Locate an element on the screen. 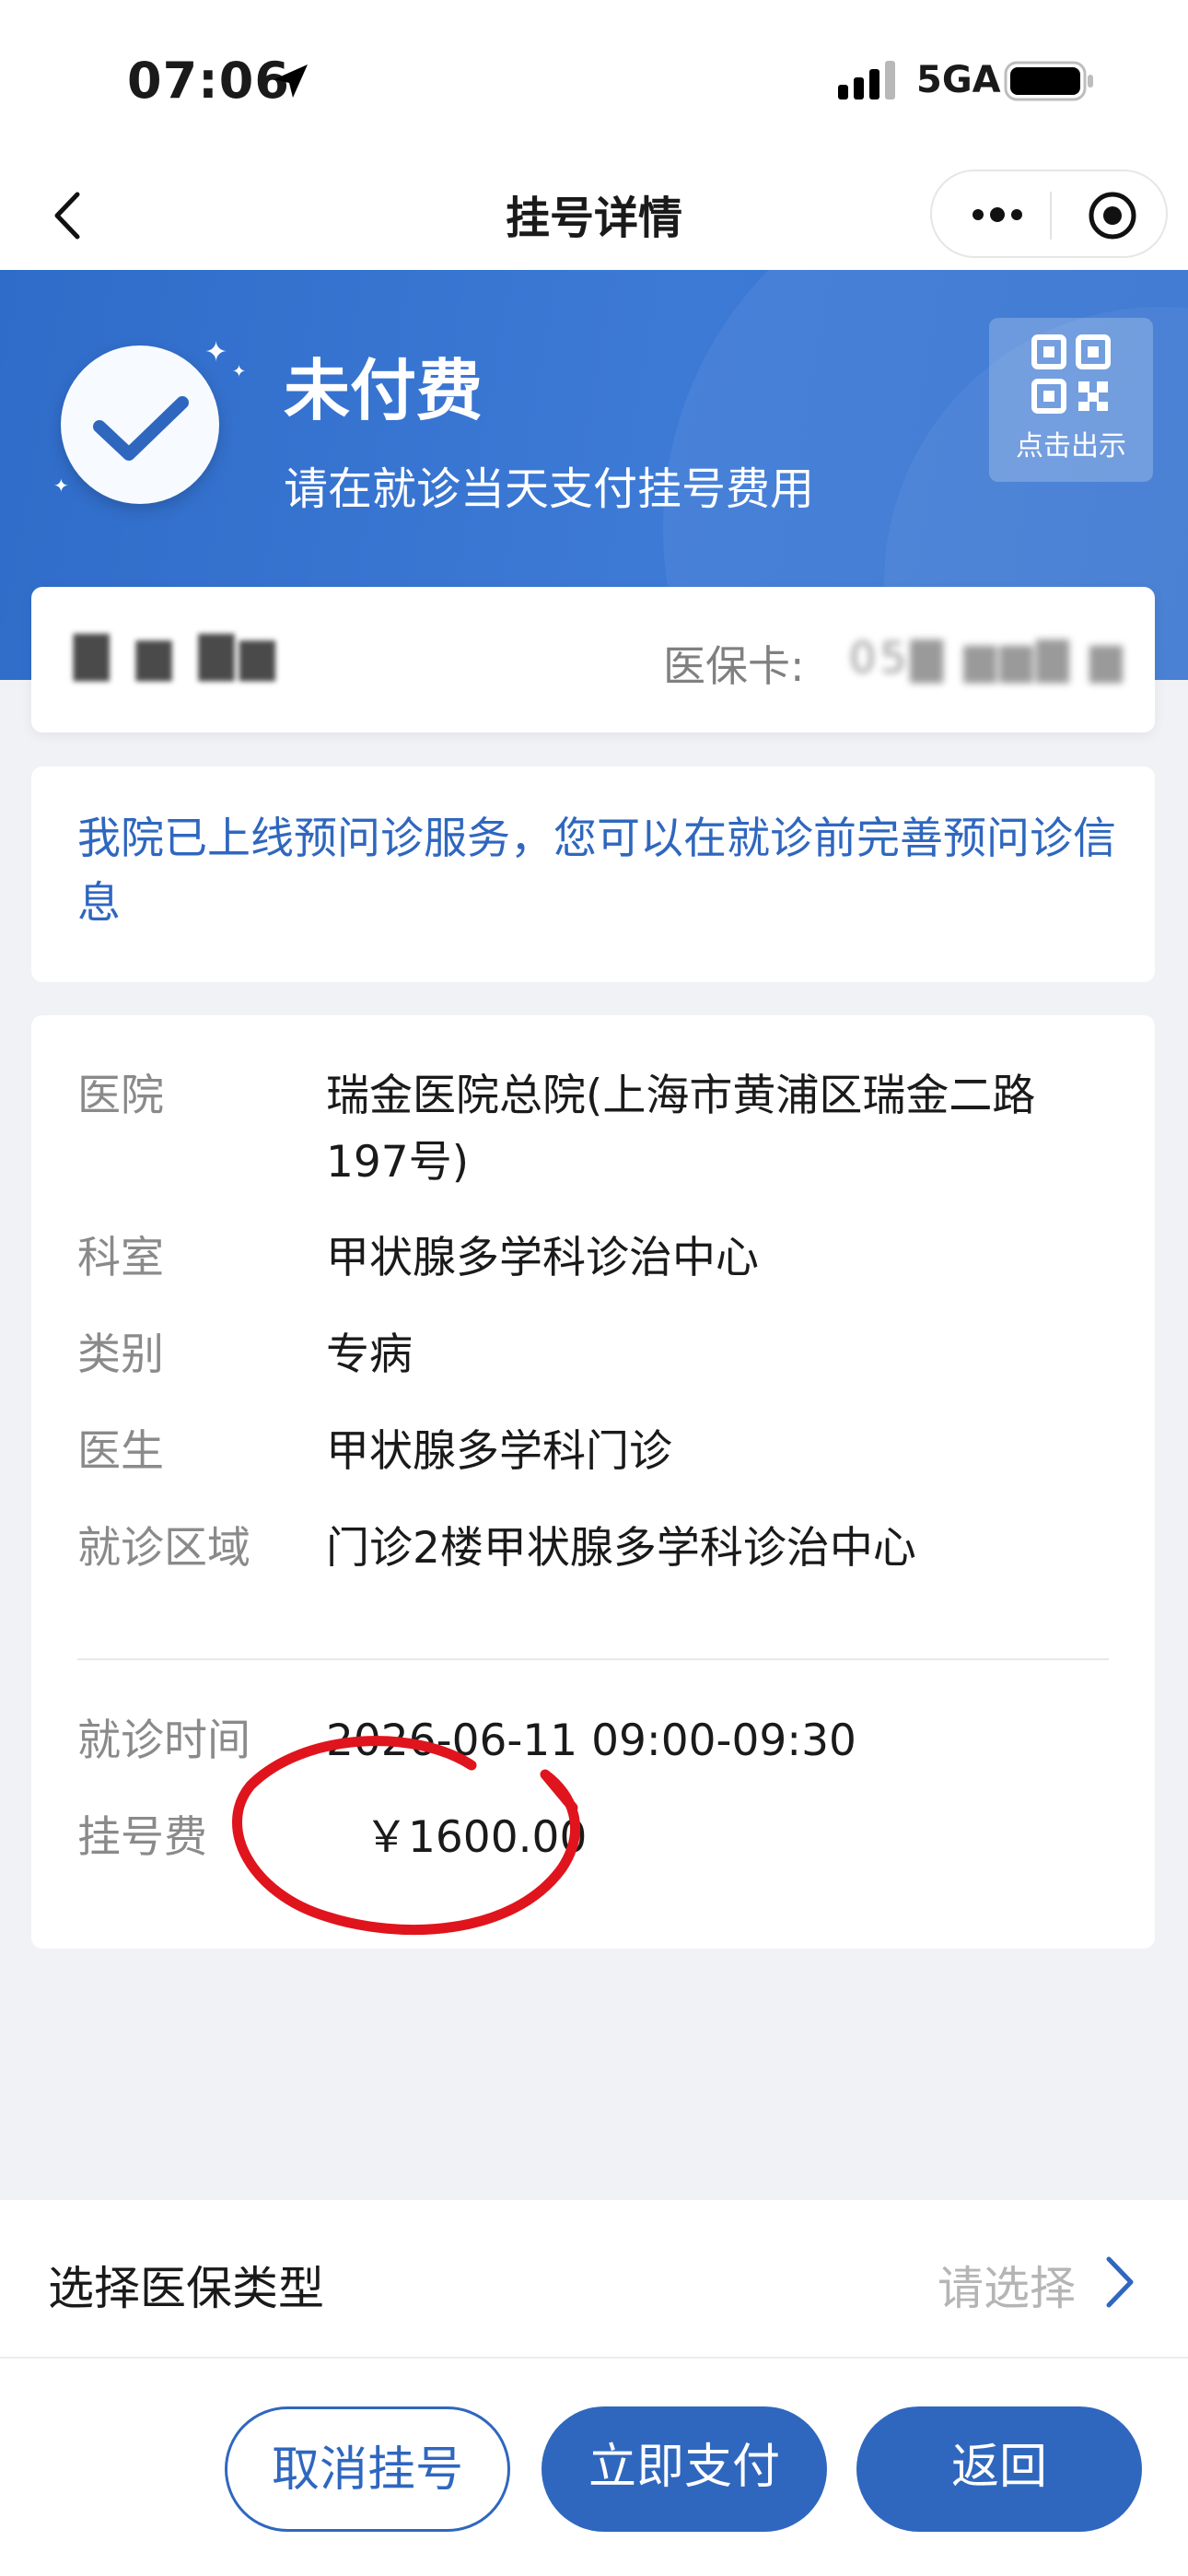 This screenshot has height=2576, width=1188. detail-value: 2026-06-11 09:00-09:30 is located at coordinates (591, 1740).